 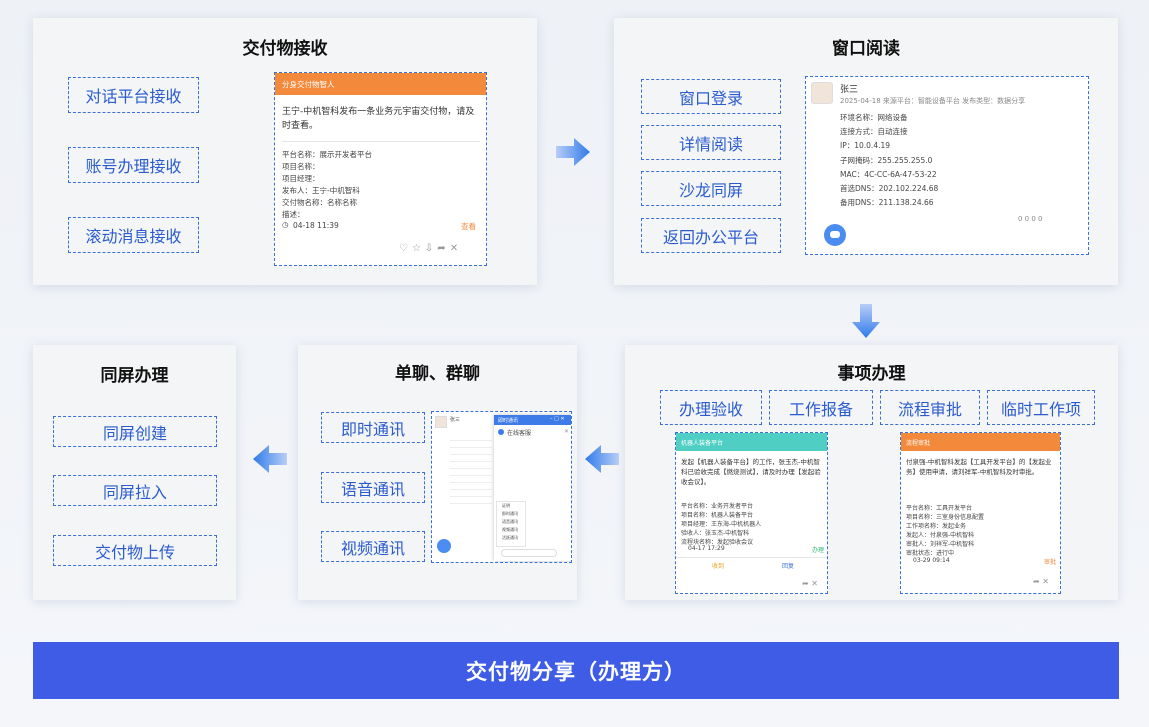 What do you see at coordinates (821, 407) in the screenshot?
I see `tag-work-report: 工作报备` at bounding box center [821, 407].